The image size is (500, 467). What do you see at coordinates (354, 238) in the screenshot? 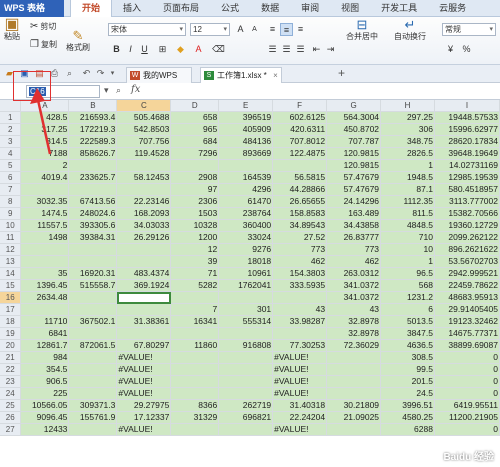
I see `cell: 26.83777` at bounding box center [354, 238].